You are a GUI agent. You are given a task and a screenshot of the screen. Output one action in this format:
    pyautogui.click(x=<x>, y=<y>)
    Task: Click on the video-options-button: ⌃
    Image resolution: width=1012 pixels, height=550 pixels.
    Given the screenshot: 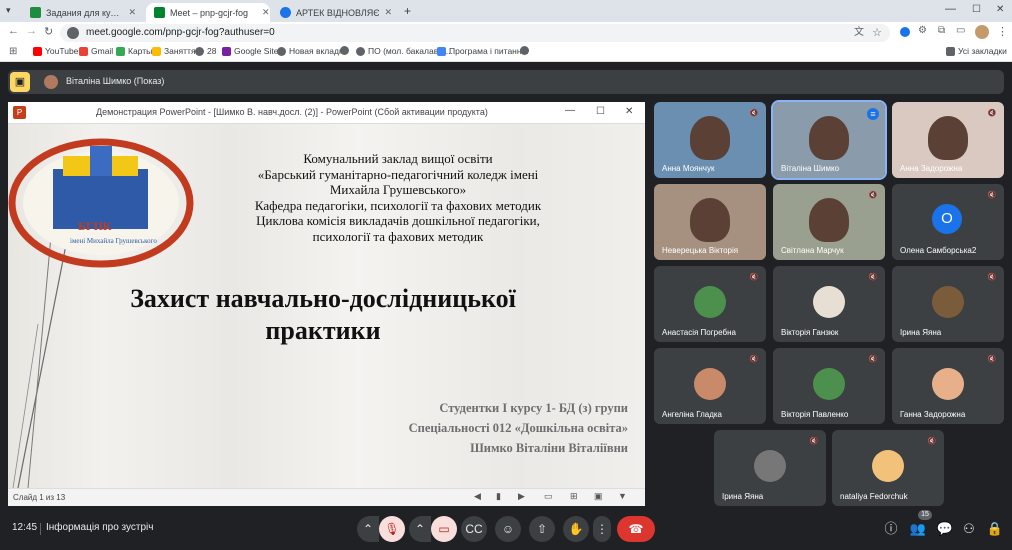 What is the action you would take?
    pyautogui.click(x=420, y=529)
    